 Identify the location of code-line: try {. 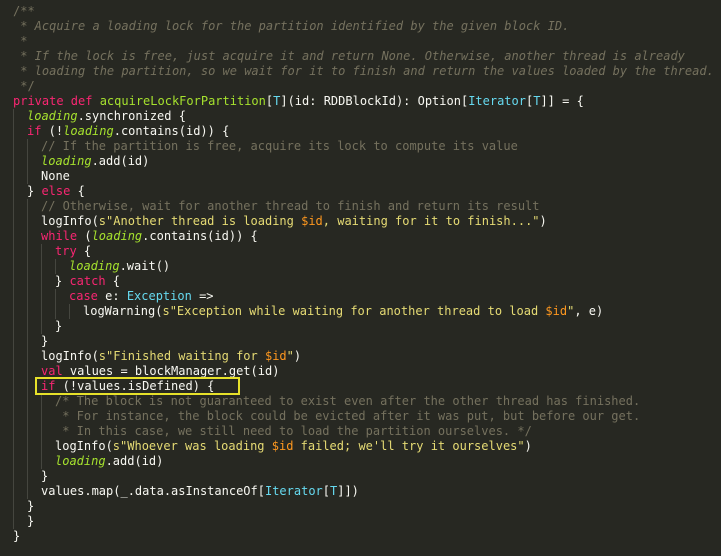
(360, 251).